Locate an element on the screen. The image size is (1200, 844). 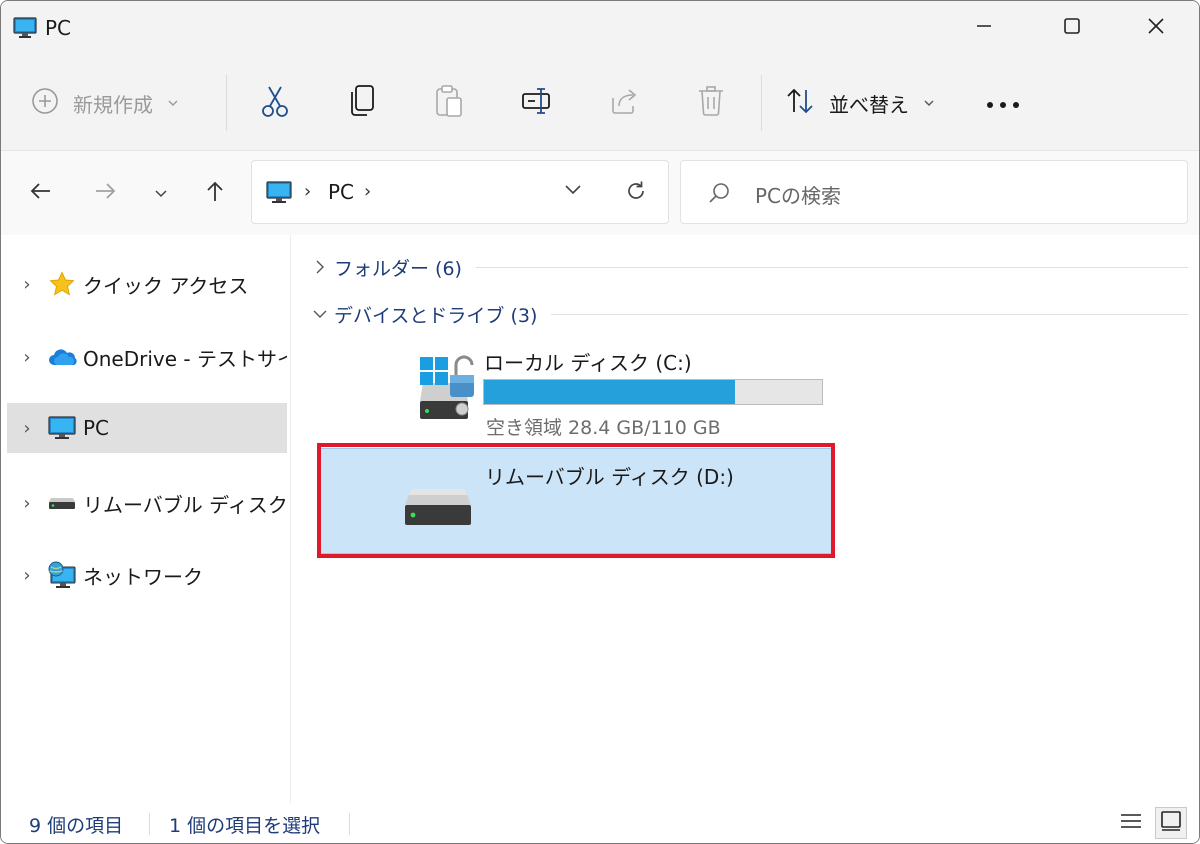
tiles-view-button is located at coordinates (1171, 823).